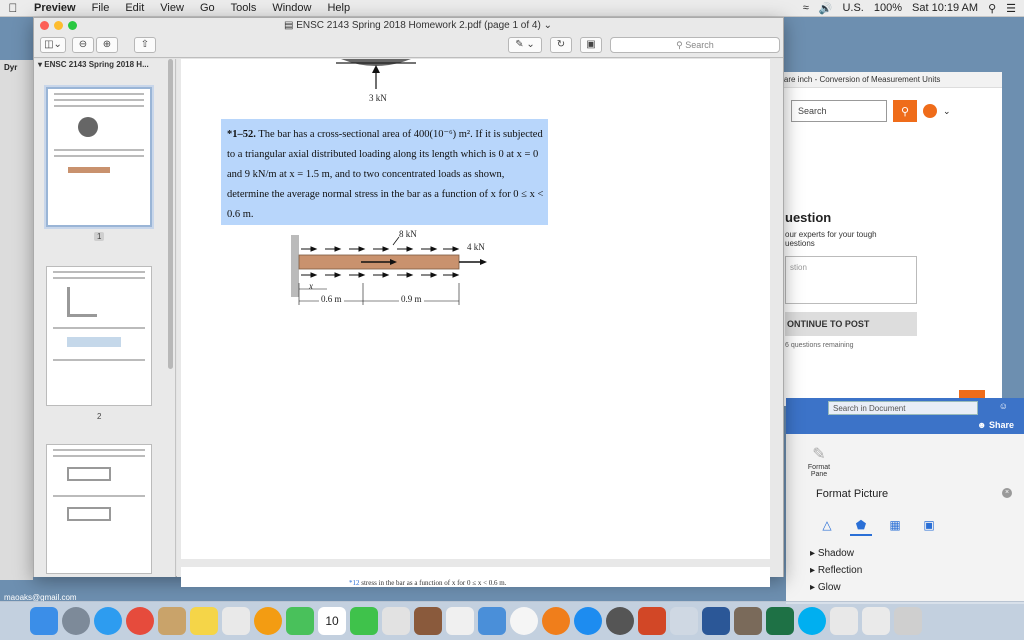  Describe the element at coordinates (652, 621) in the screenshot. I see `powerpoint-icon` at that location.